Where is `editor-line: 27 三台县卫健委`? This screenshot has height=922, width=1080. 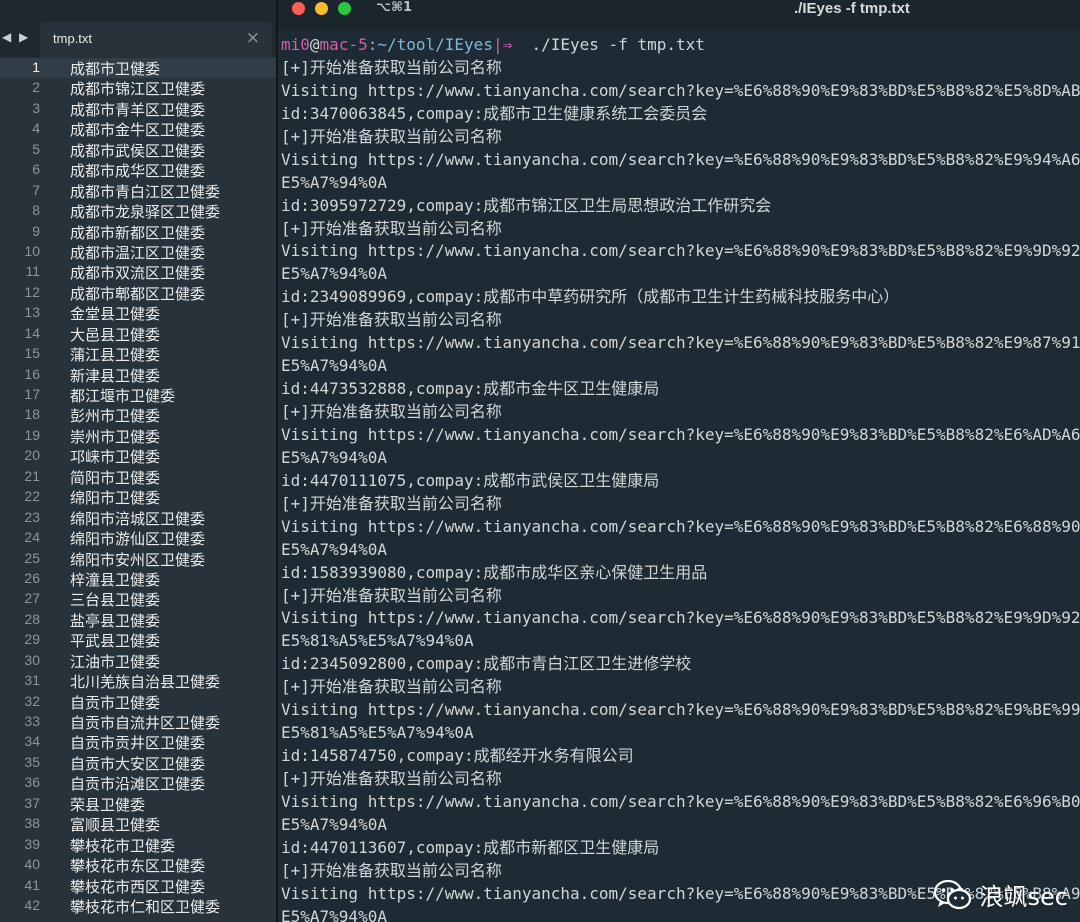 editor-line: 27 三台县卫健委 is located at coordinates (138, 599).